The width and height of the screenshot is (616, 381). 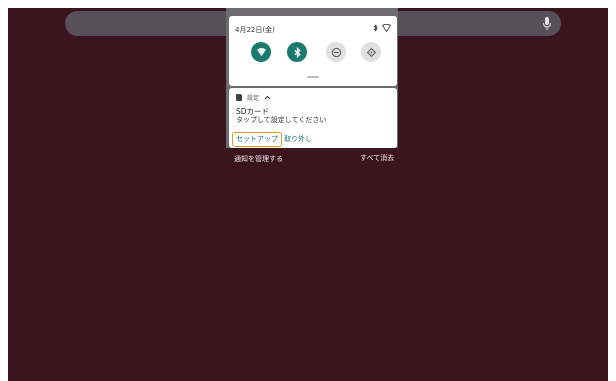 I want to click on notification-title: SDカード, so click(x=253, y=111).